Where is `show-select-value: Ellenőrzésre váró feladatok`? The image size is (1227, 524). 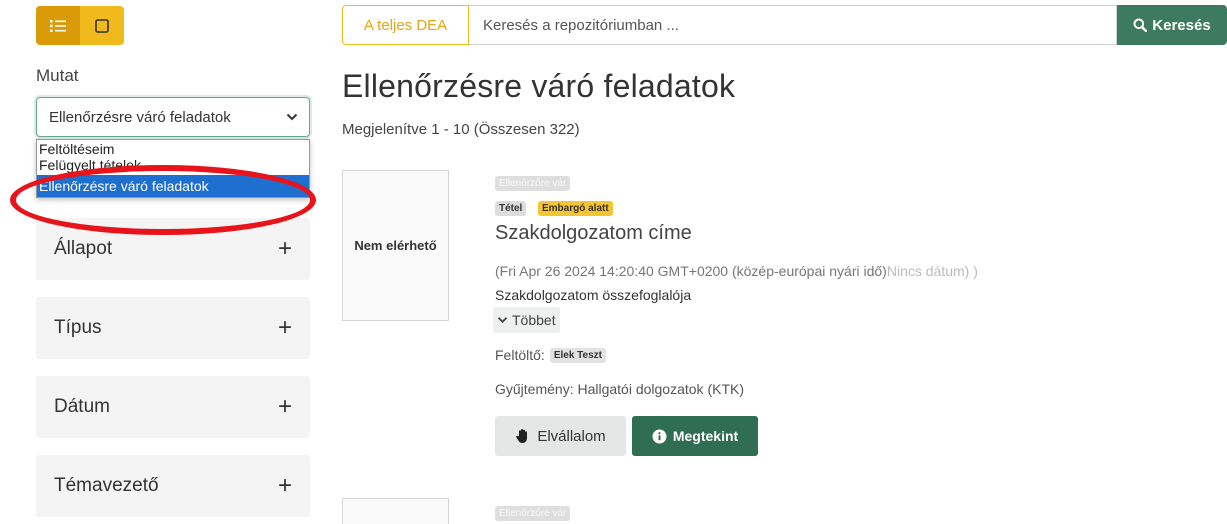 show-select-value: Ellenőrzésre váró feladatok is located at coordinates (140, 117).